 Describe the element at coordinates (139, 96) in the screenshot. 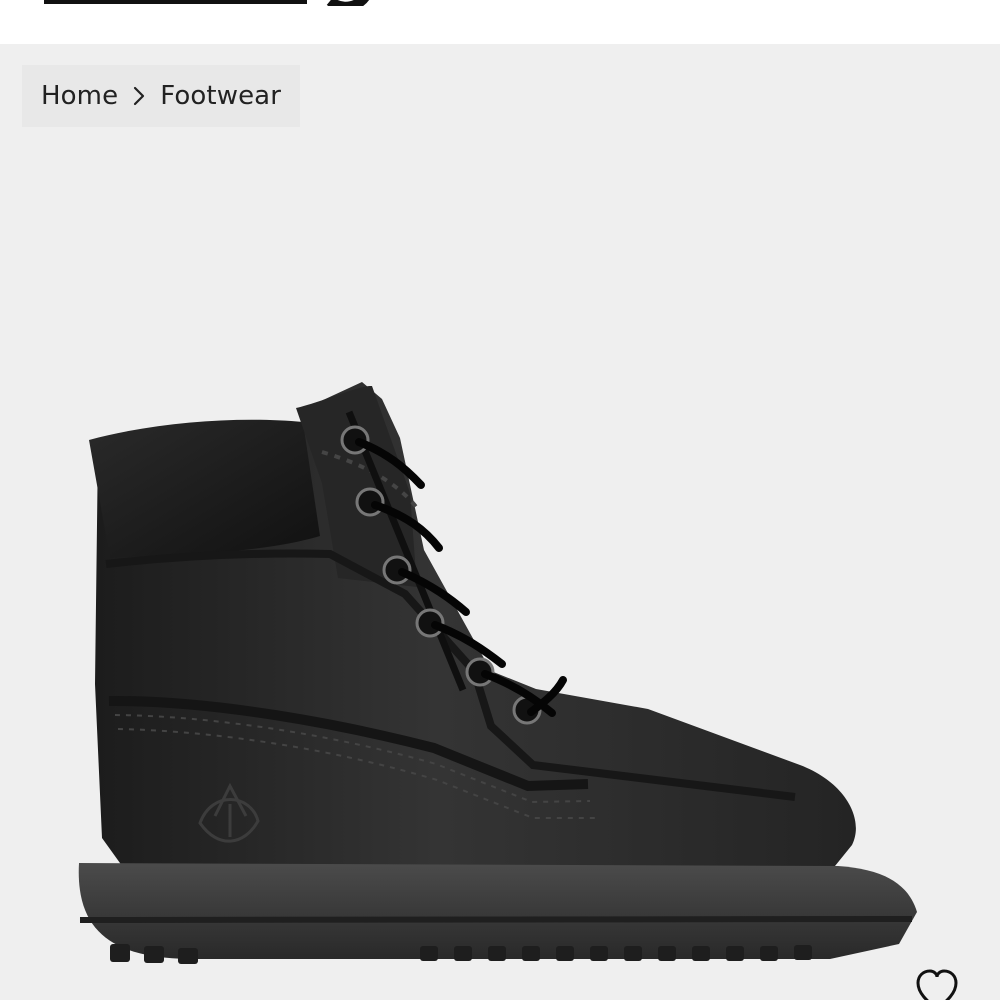

I see `chevron-right-icon` at that location.